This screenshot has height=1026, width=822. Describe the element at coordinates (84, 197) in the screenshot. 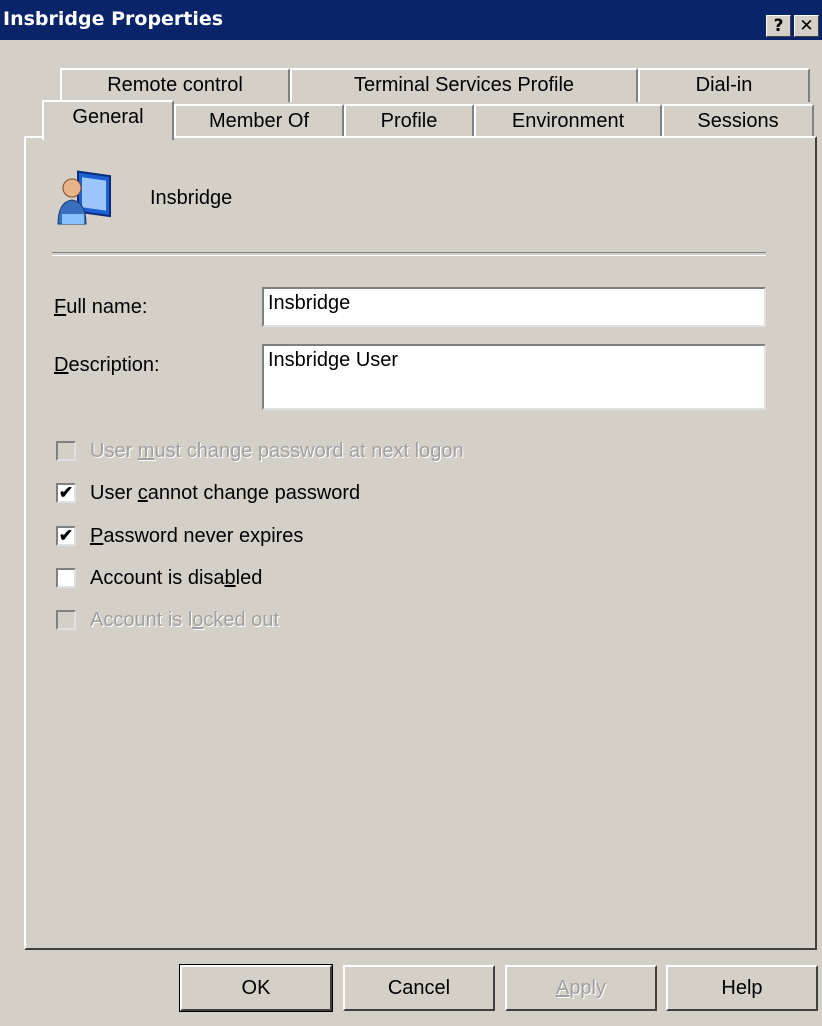

I see `user-computer-icon` at that location.